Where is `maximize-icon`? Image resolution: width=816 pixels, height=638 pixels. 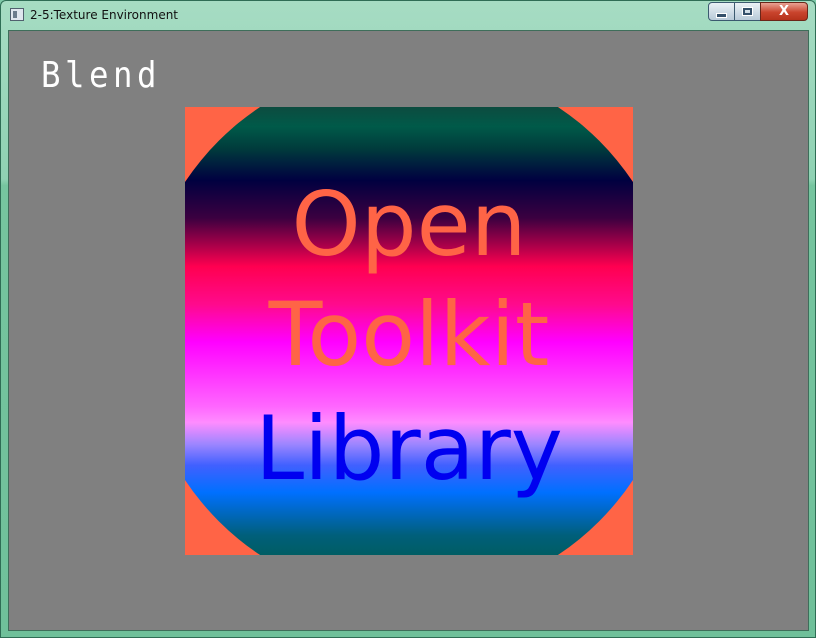 maximize-icon is located at coordinates (747, 11).